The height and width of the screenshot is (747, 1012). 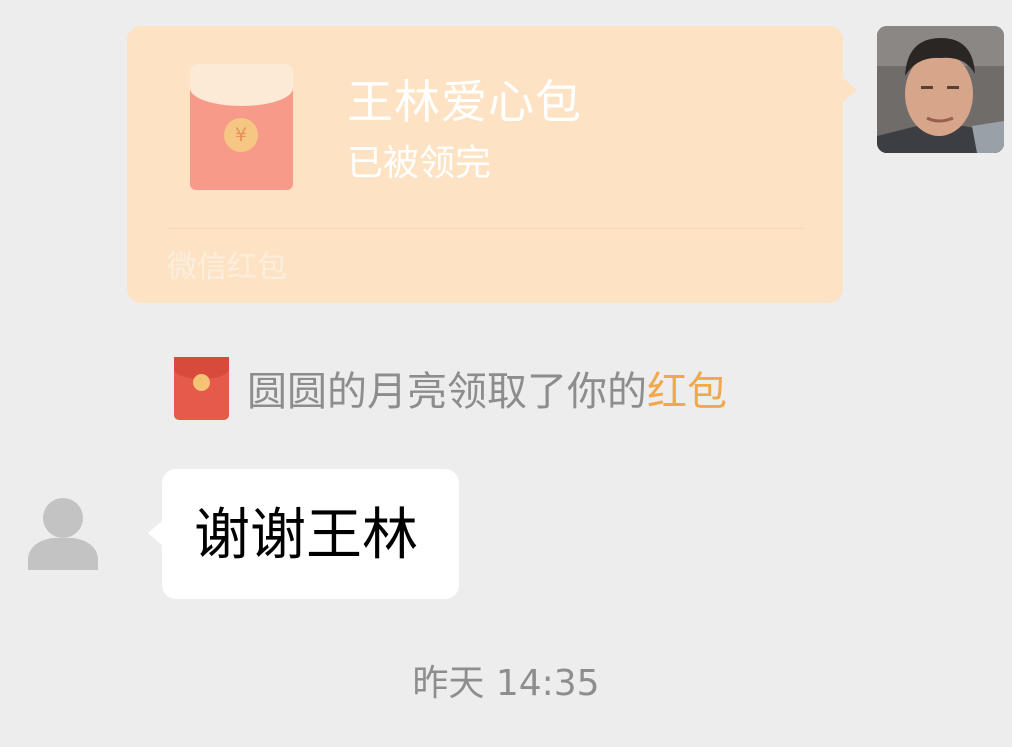 I want to click on message-text: 谢谢王林, so click(x=306, y=535).